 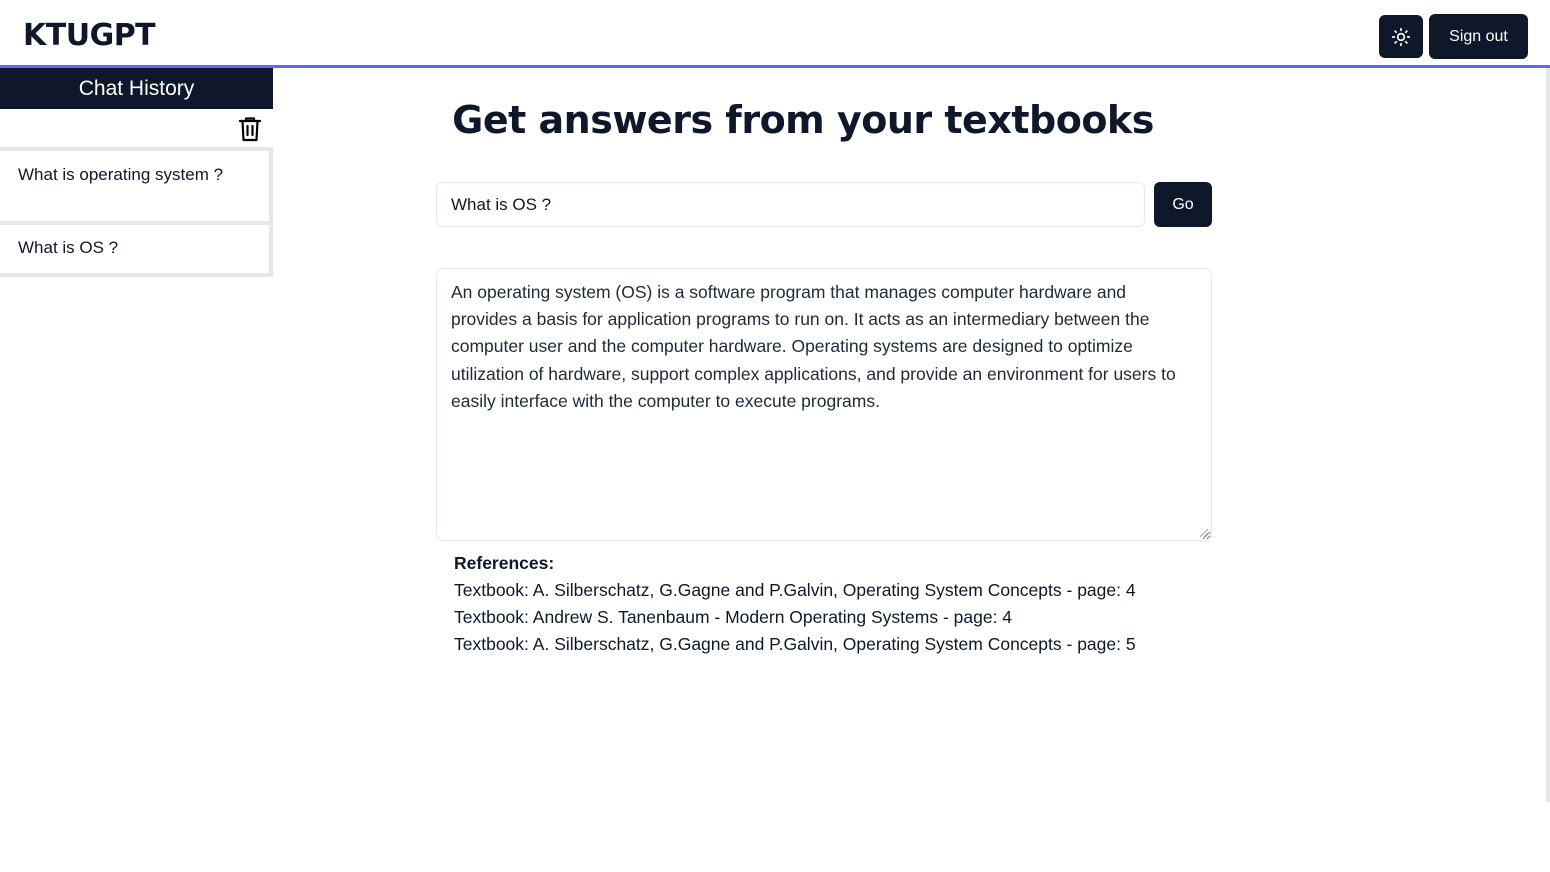 What do you see at coordinates (1548, 435) in the screenshot?
I see `page-scrollbar` at bounding box center [1548, 435].